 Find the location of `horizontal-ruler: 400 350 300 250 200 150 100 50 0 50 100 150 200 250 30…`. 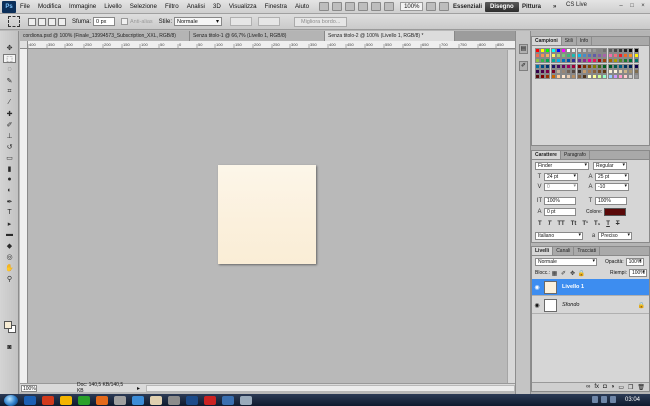

horizontal-ruler: 400 350 300 250 200 150 100 50 0 50 100 150 200 250 30… is located at coordinates (271, 45).